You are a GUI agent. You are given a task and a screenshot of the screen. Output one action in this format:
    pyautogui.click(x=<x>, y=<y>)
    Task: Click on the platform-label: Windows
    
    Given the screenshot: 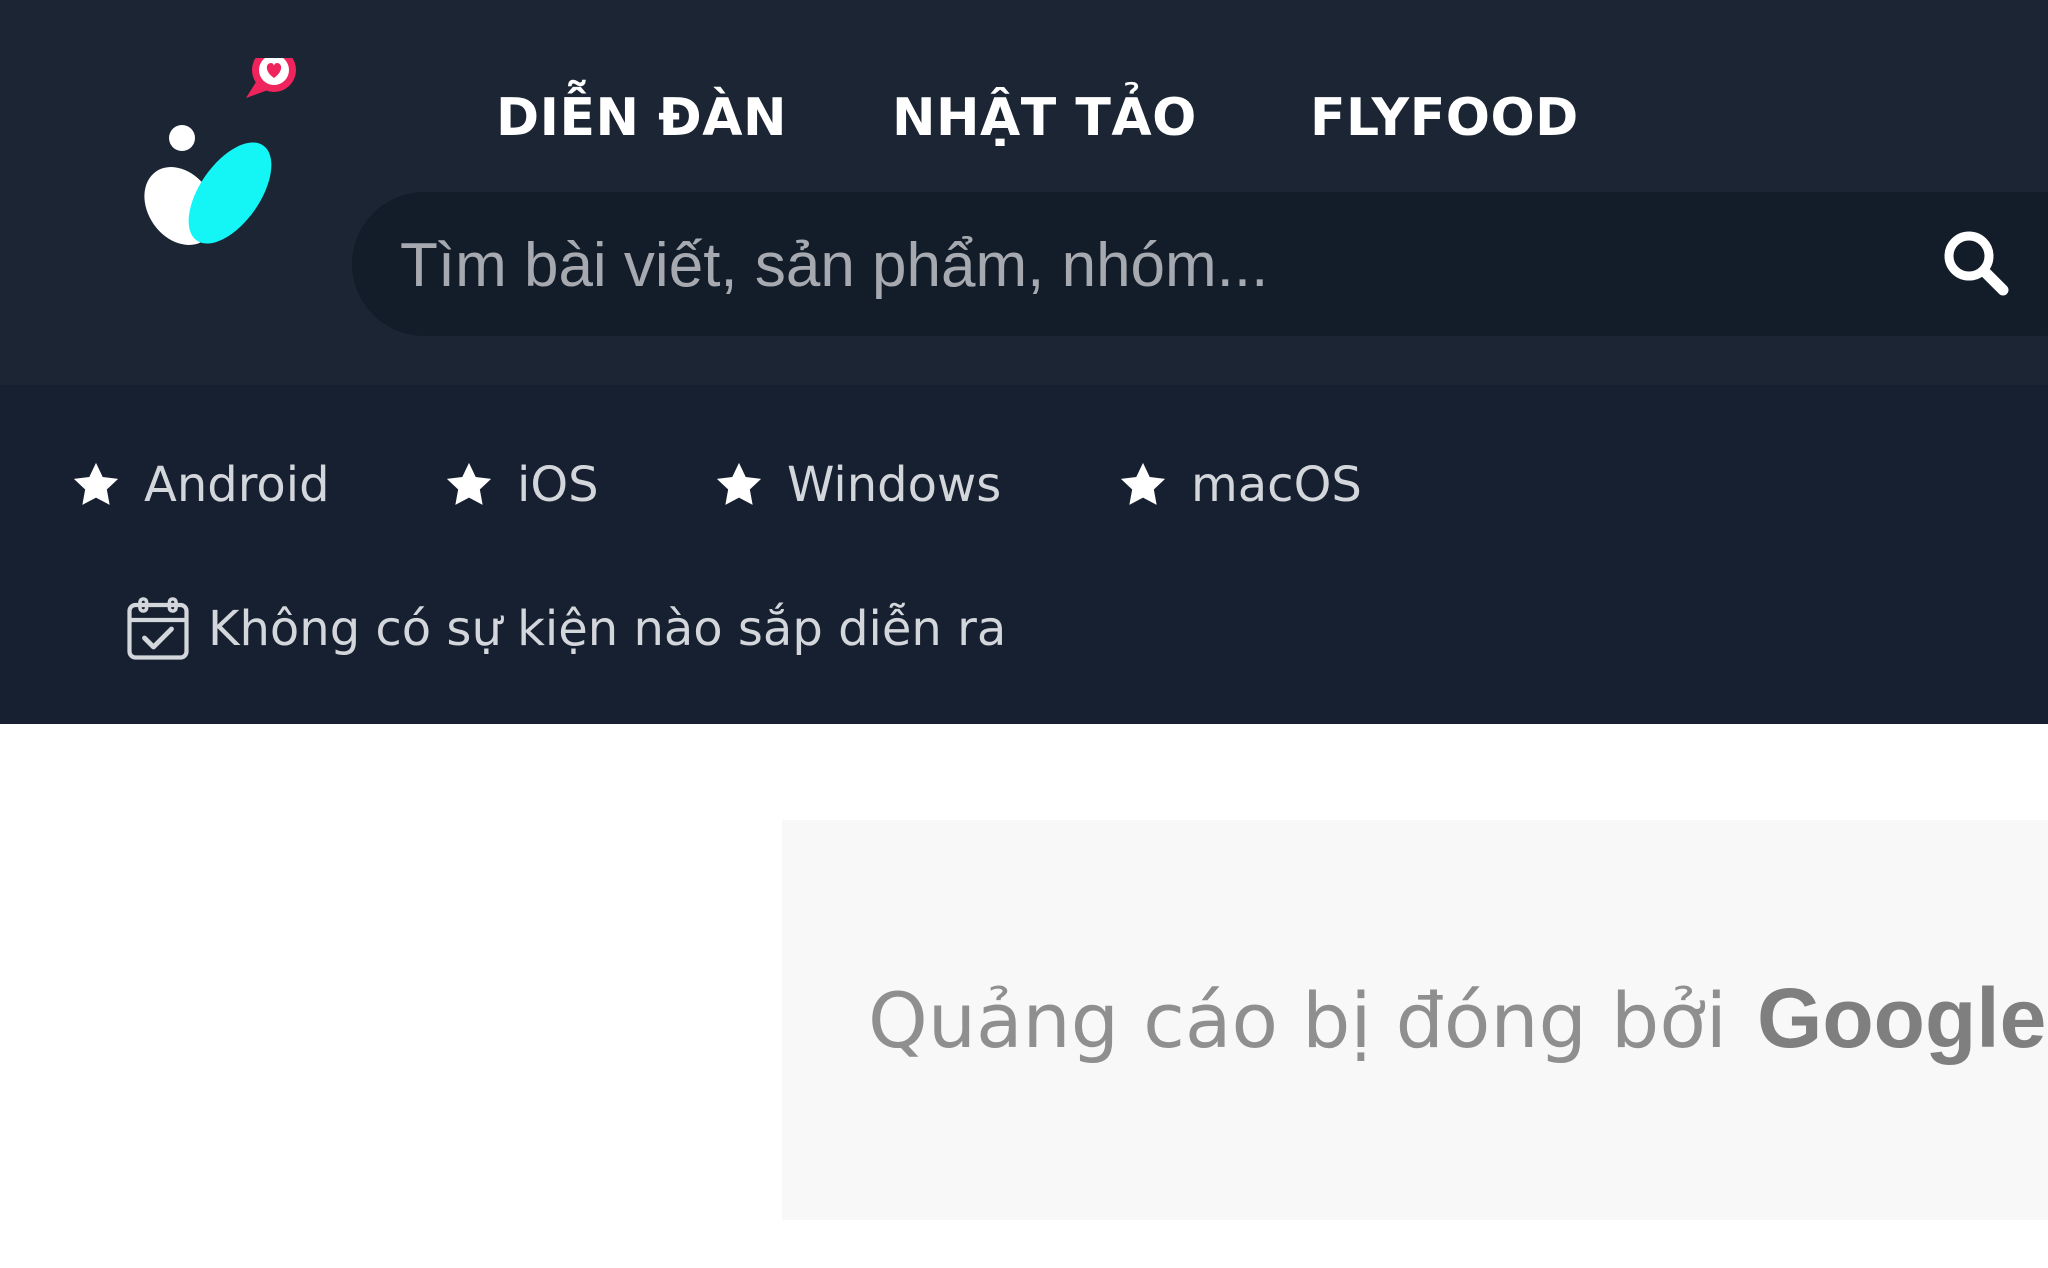 What is the action you would take?
    pyautogui.click(x=894, y=485)
    